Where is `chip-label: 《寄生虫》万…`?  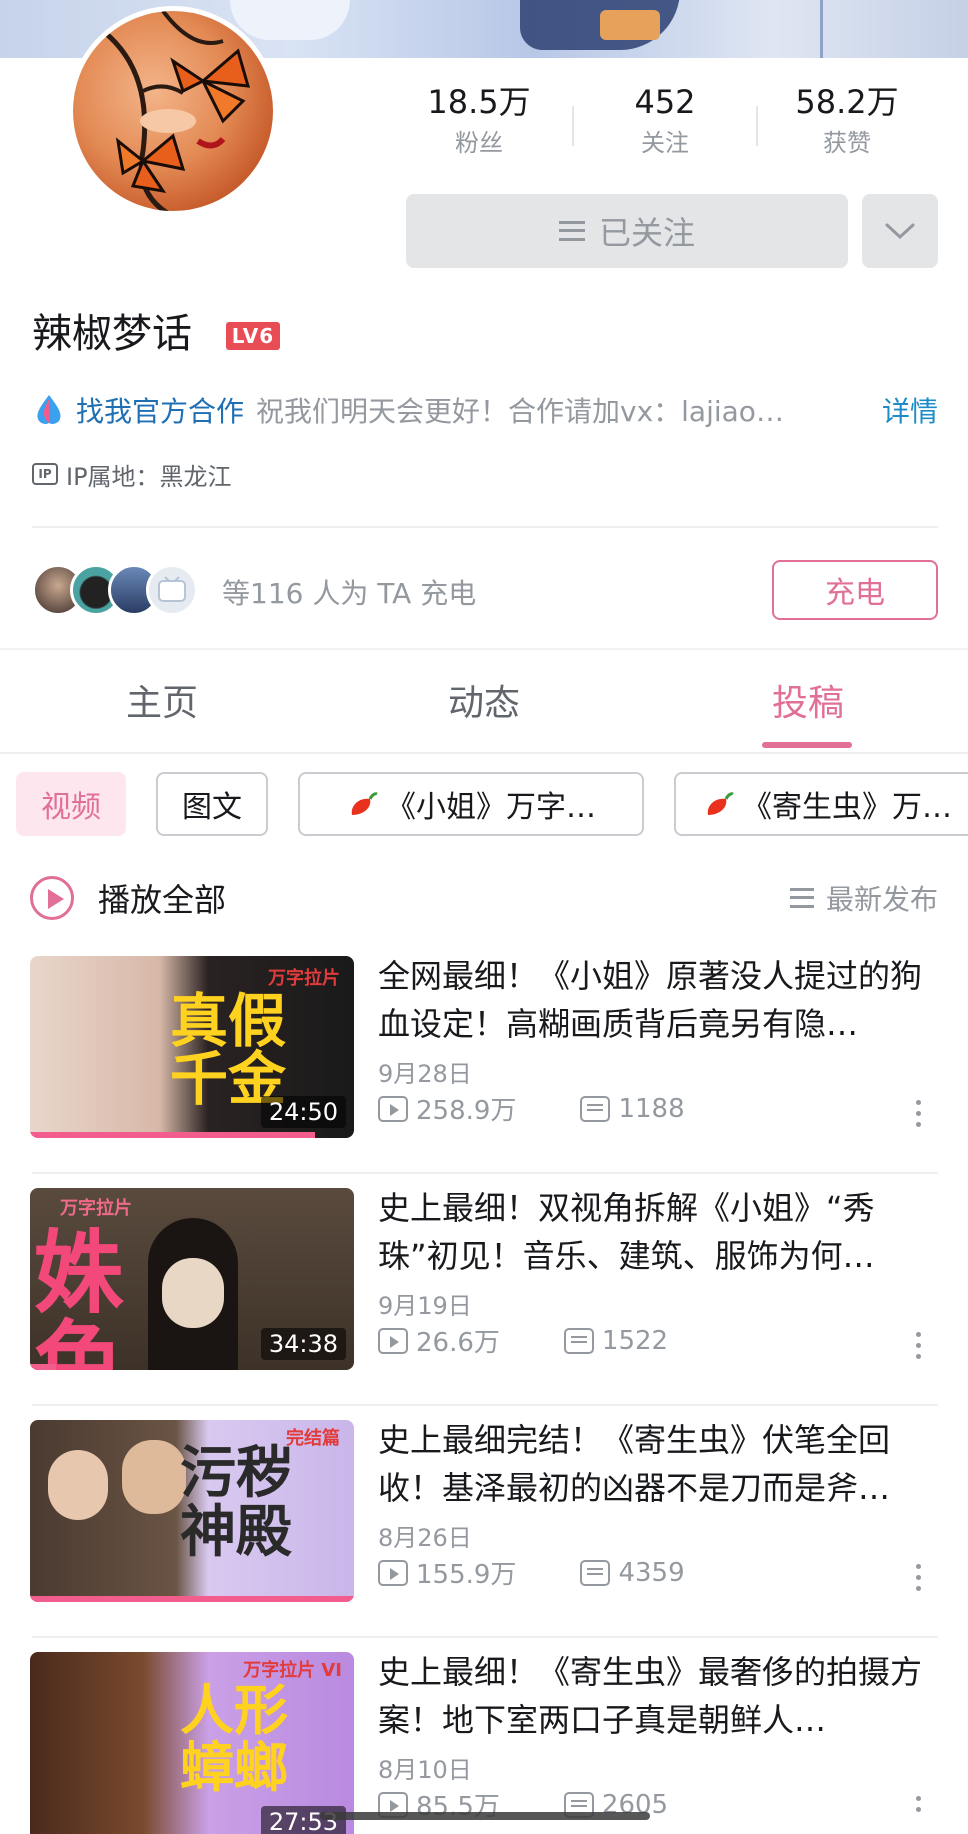 chip-label: 《寄生虫》万… is located at coordinates (847, 807).